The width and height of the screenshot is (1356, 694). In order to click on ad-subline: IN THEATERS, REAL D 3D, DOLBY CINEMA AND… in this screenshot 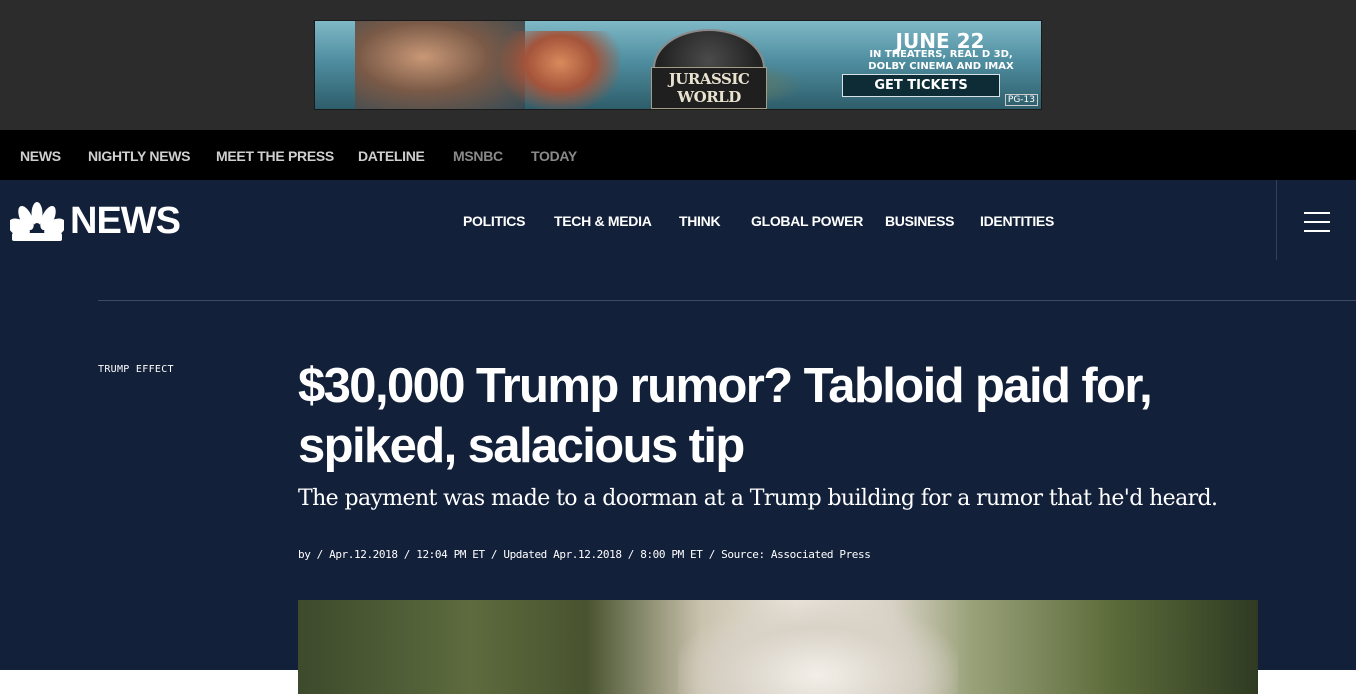, I will do `click(941, 61)`.